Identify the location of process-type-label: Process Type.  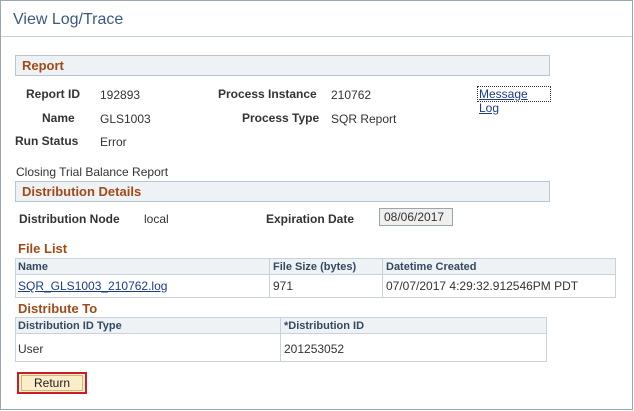
(281, 118).